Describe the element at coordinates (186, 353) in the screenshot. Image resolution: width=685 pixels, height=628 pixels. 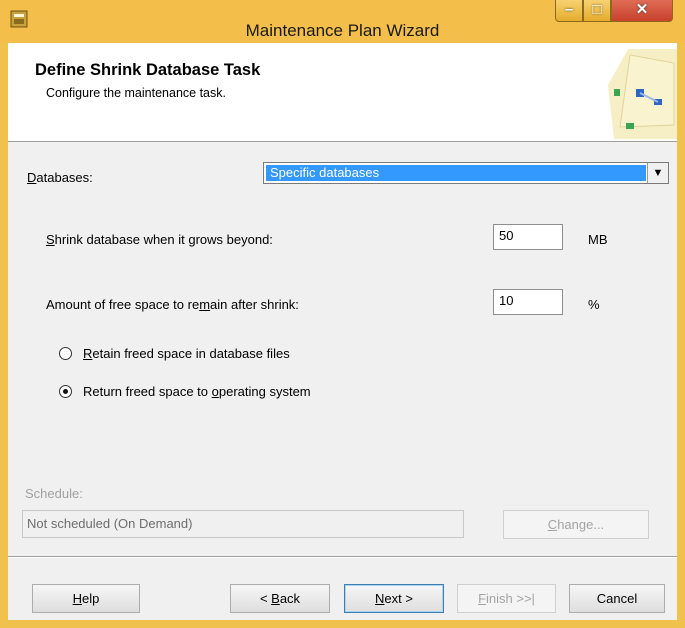
I see `retain-space-label: Retain freed space in database files` at that location.